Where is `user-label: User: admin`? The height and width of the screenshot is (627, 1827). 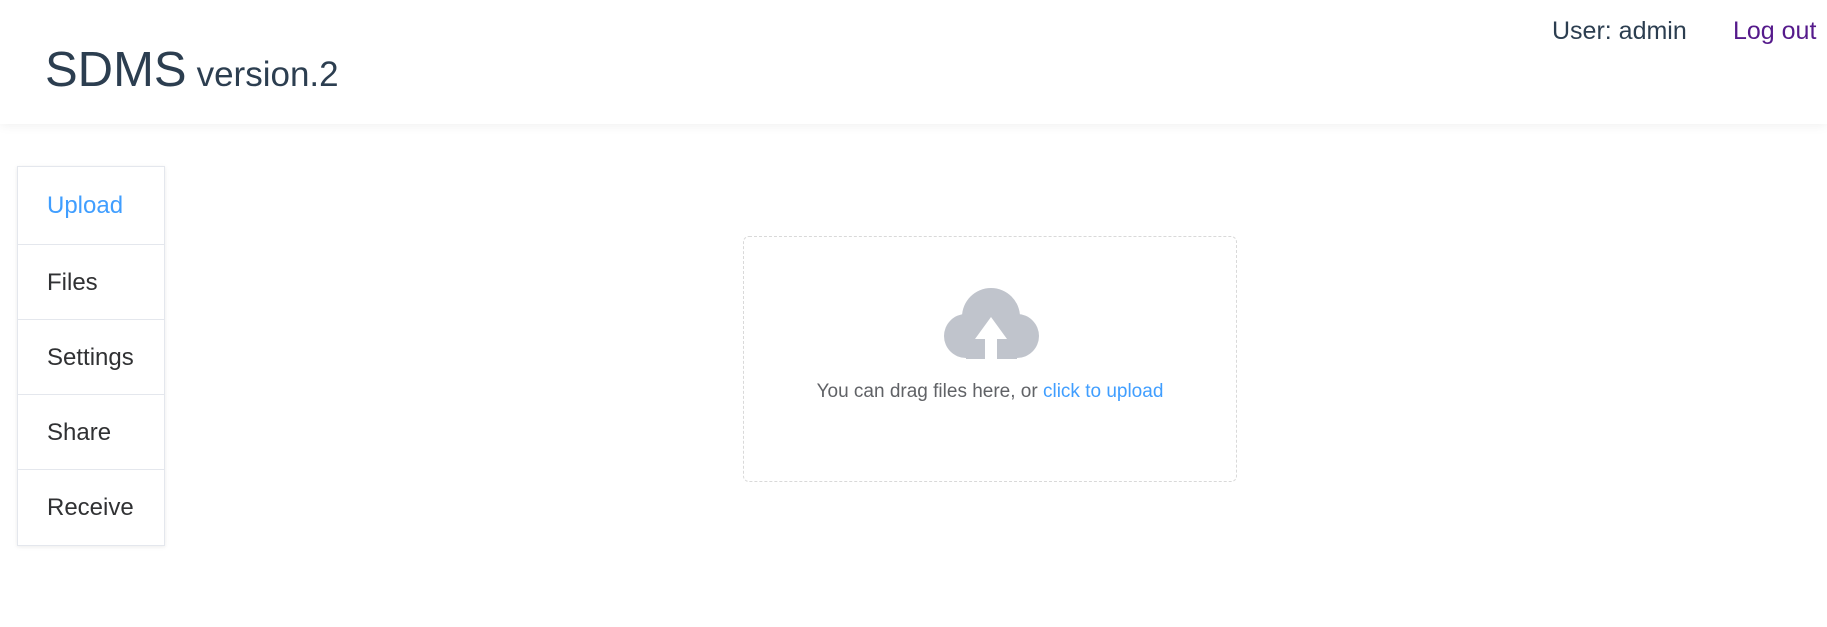 user-label: User: admin is located at coordinates (1619, 31).